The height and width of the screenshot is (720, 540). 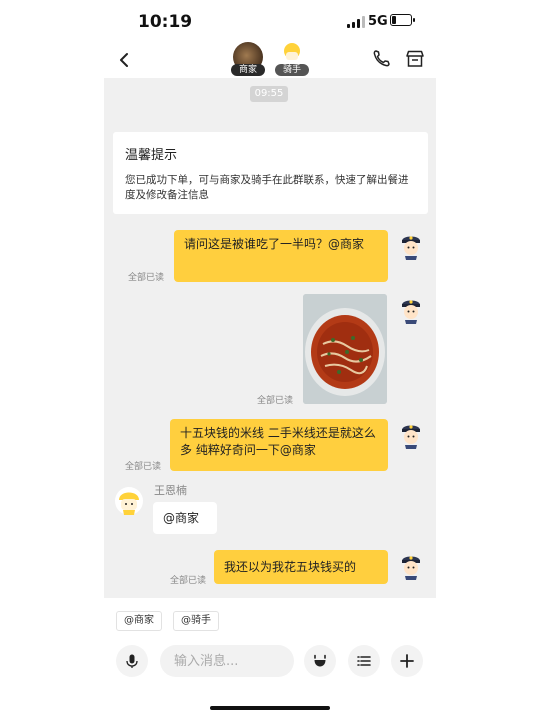 I want to click on microphone-icon, so click(x=132, y=661).